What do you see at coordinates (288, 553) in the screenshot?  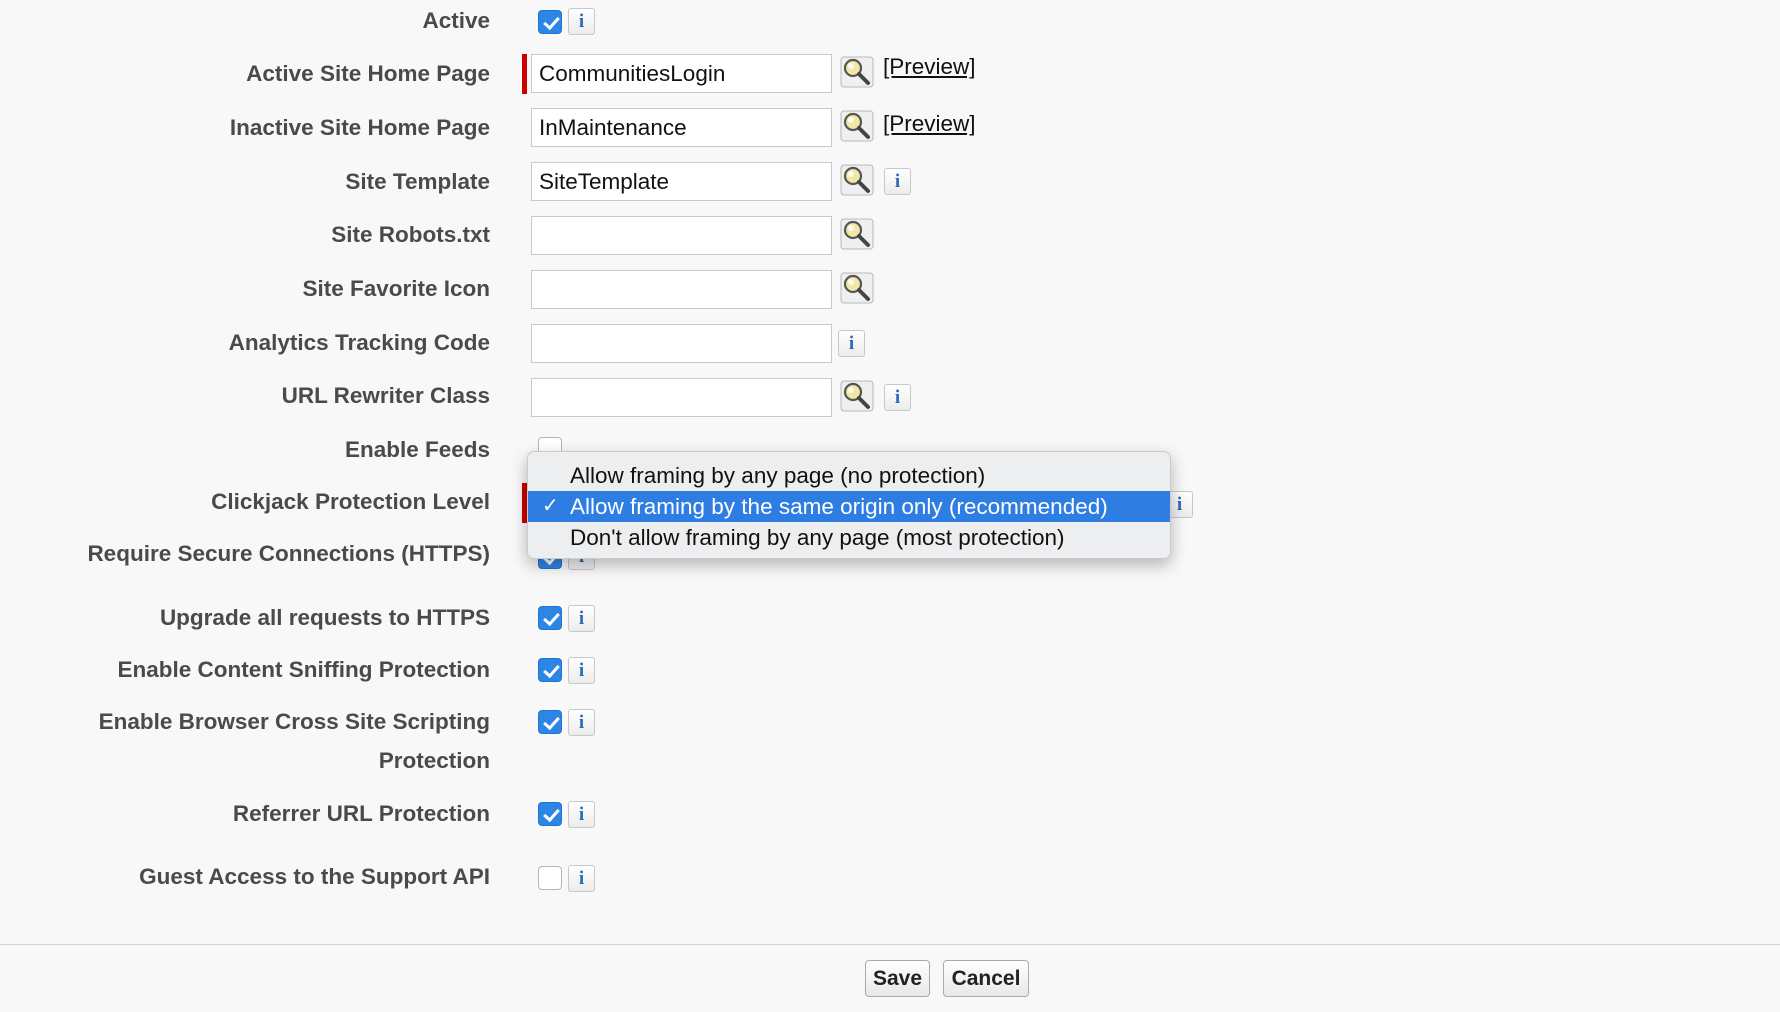 I see `require-secure-connections-label: Require Secure Connections (HTTPS)` at bounding box center [288, 553].